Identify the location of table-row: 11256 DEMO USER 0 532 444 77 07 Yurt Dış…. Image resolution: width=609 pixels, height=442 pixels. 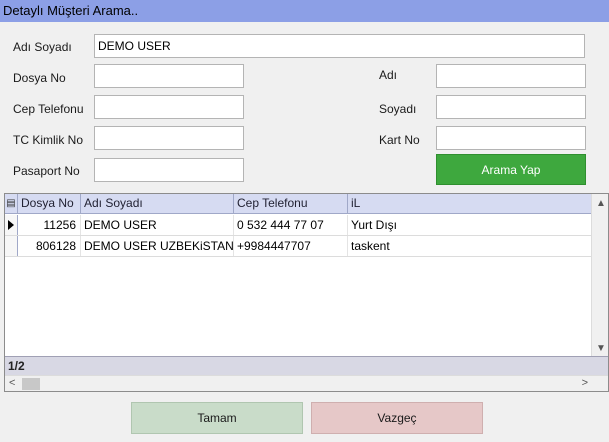
(299, 225).